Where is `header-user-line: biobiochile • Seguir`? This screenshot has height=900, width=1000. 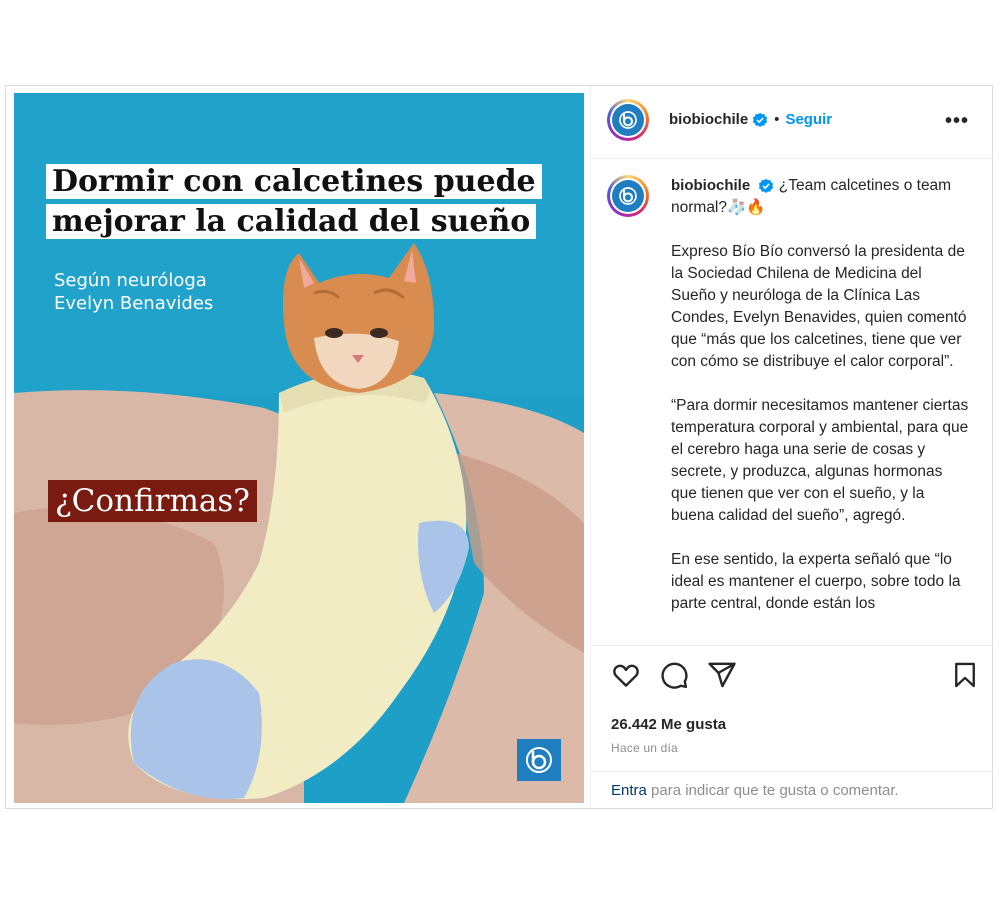 header-user-line: biobiochile • Seguir is located at coordinates (750, 119).